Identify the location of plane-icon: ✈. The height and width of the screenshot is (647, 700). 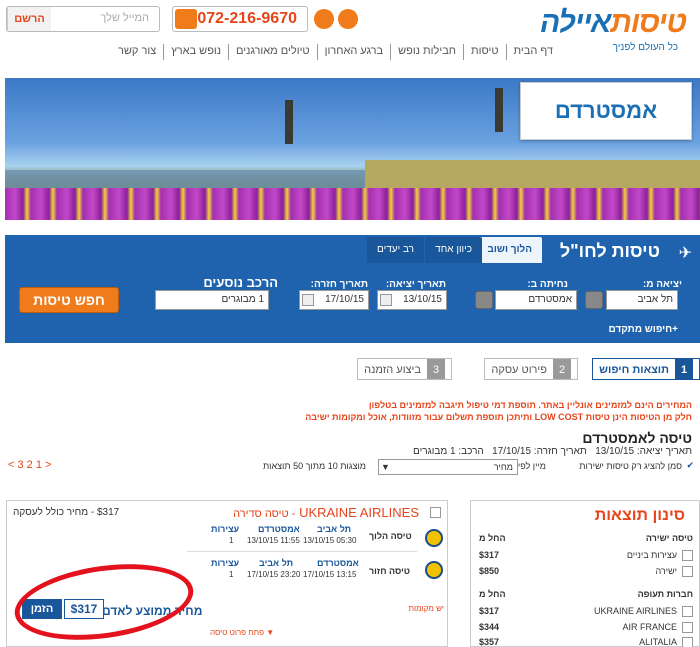
(685, 253).